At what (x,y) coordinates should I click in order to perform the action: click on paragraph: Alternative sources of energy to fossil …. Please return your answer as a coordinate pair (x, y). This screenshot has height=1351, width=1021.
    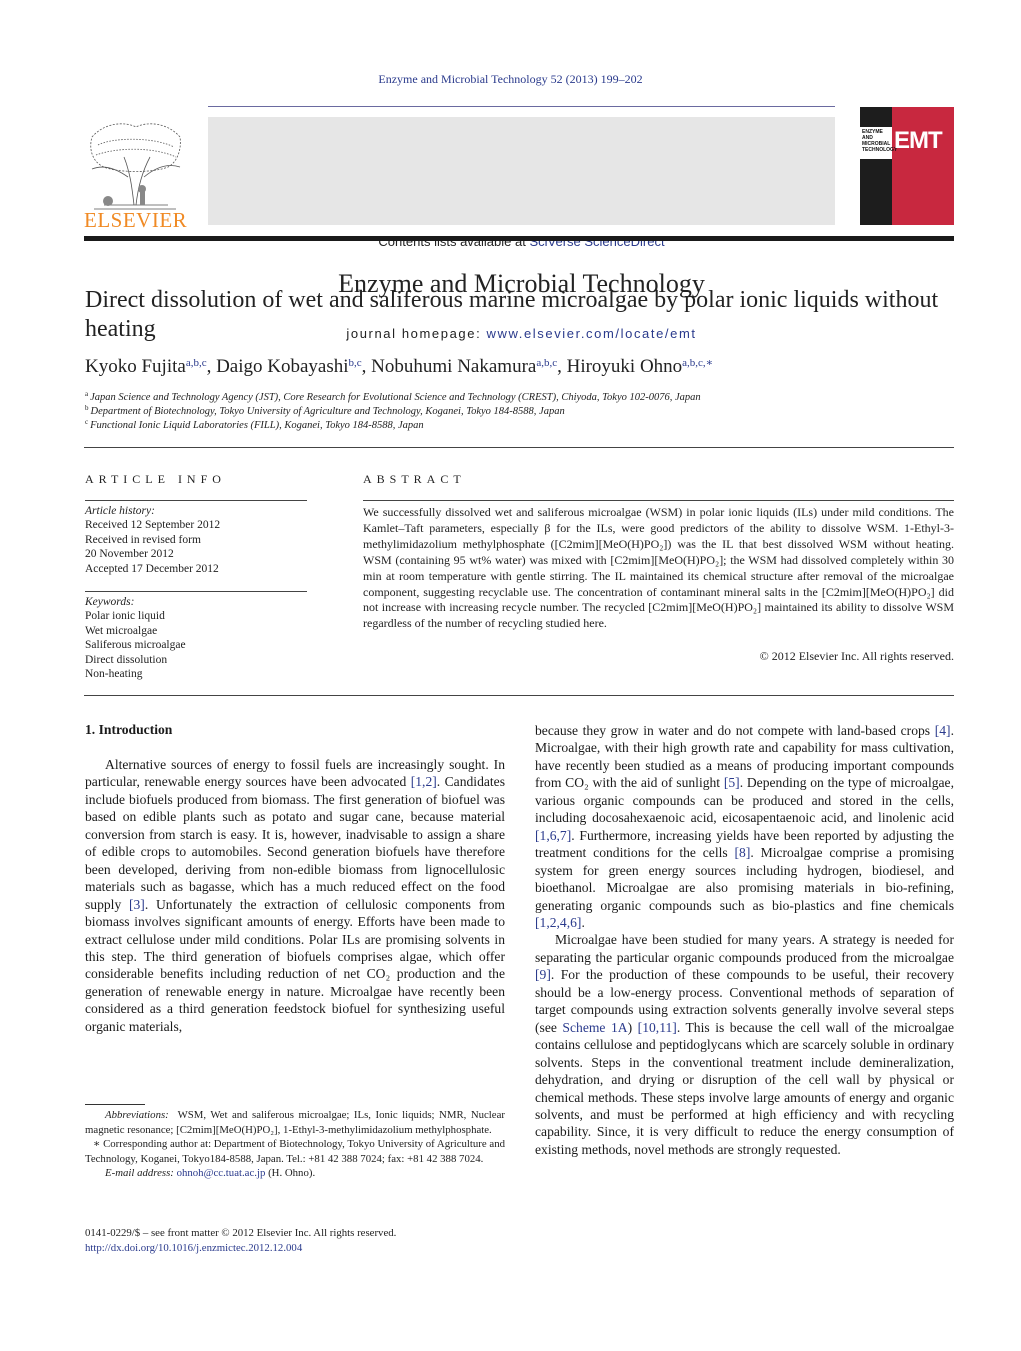
    Looking at the image, I should click on (295, 895).